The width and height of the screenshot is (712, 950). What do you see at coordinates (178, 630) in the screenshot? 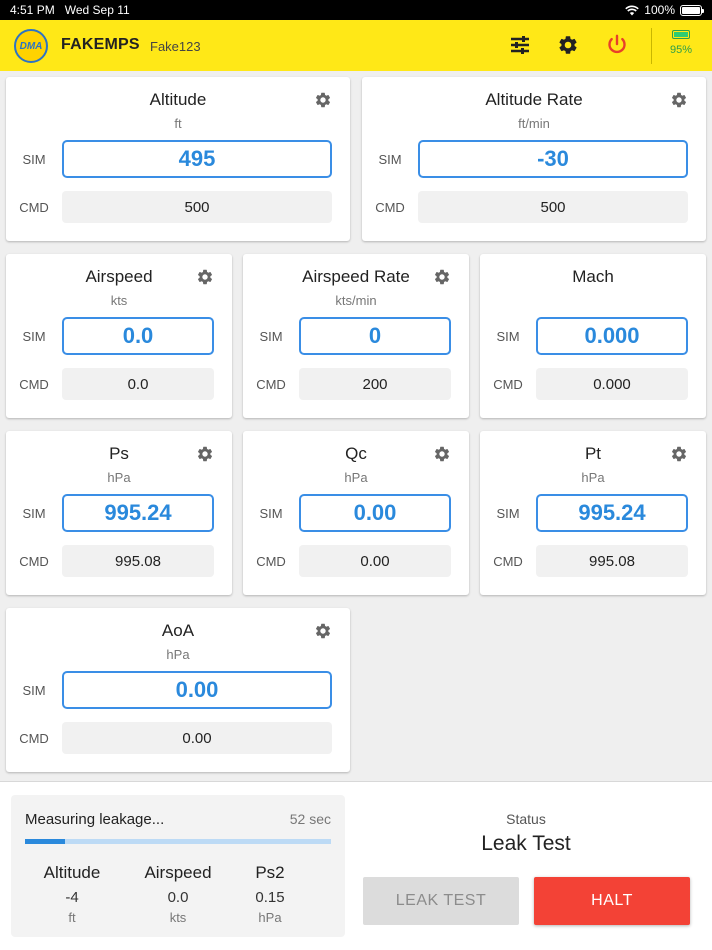
I see `card-title: AoA` at bounding box center [178, 630].